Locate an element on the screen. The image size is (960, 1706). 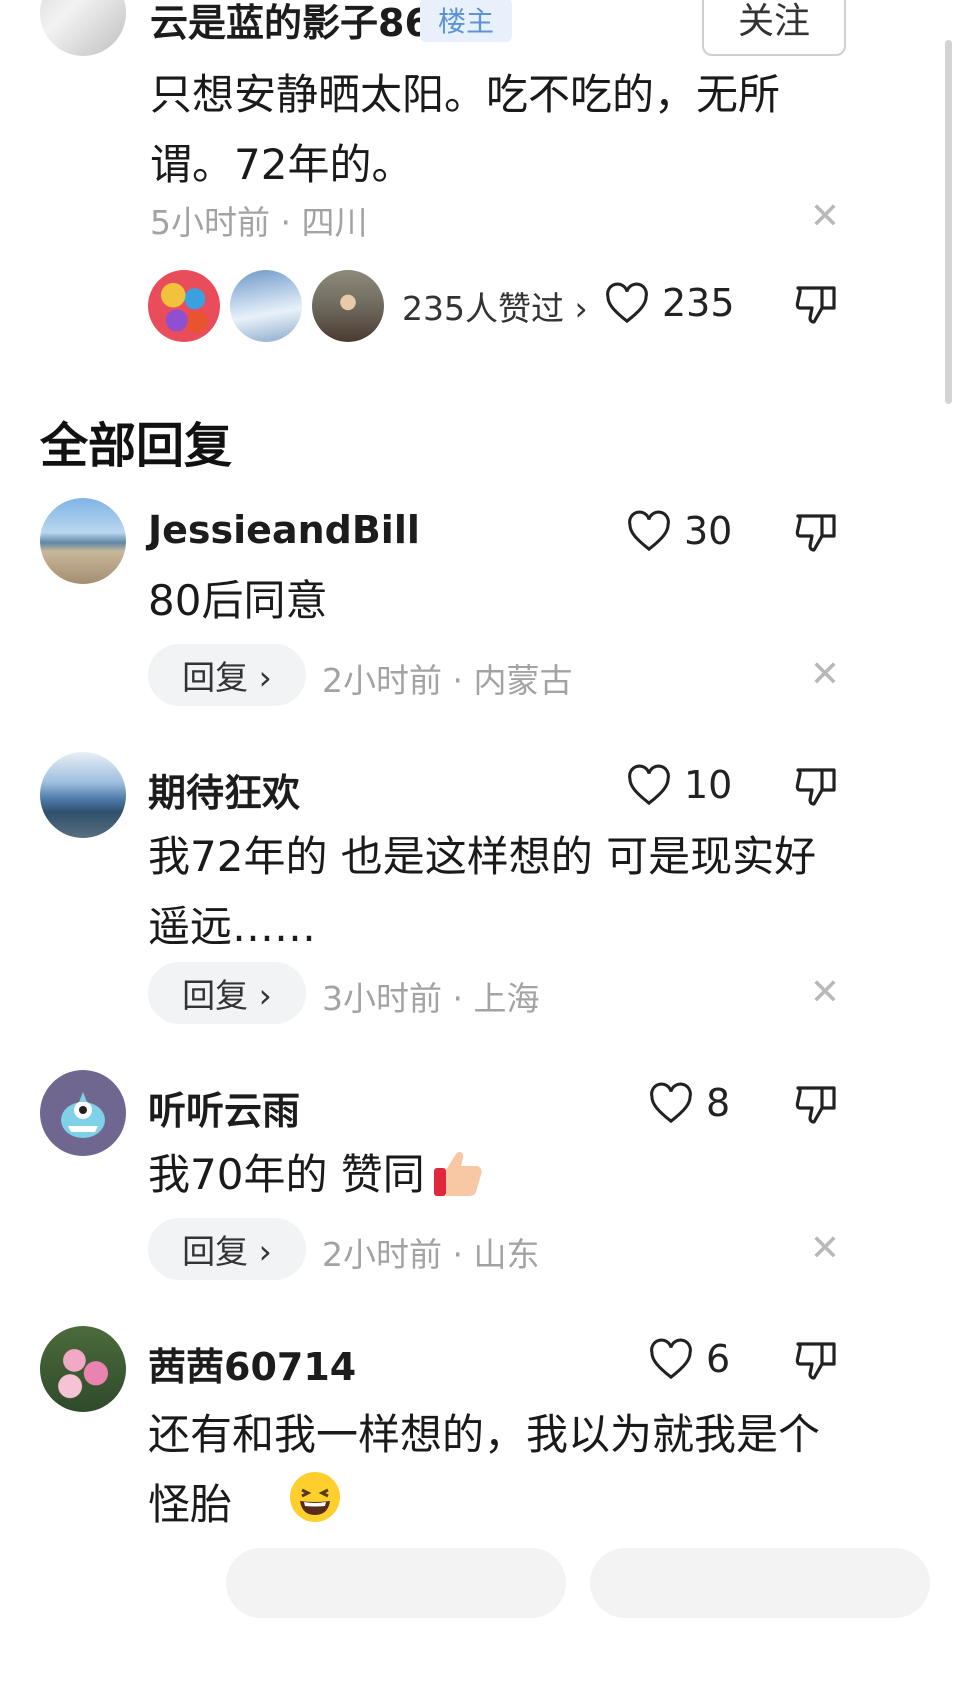
reply-user-name: 期待狂欢 is located at coordinates (224, 789).